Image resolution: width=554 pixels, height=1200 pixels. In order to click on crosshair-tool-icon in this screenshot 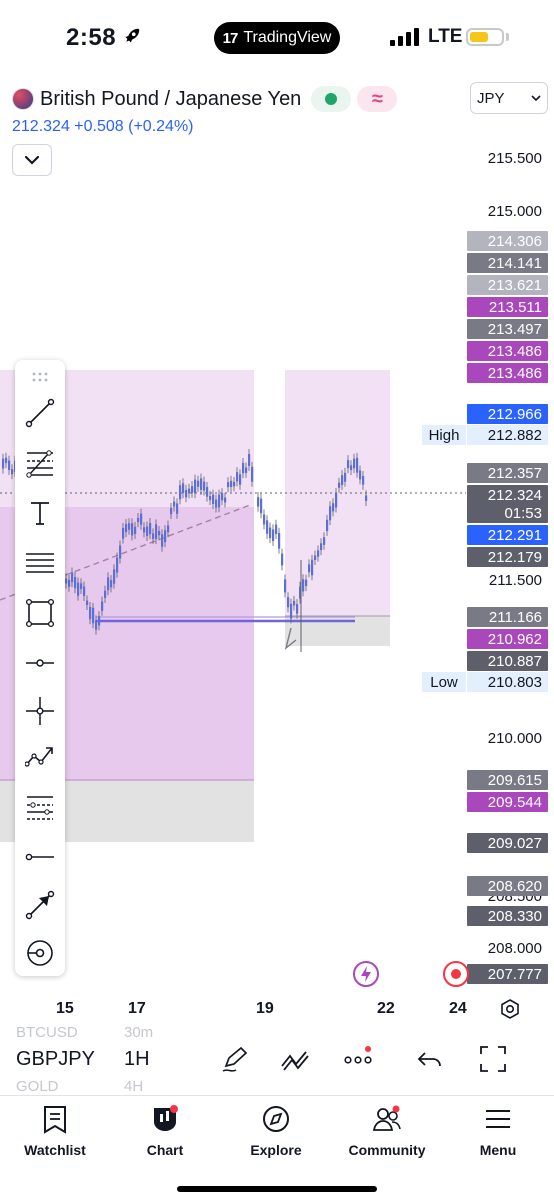, I will do `click(40, 711)`.